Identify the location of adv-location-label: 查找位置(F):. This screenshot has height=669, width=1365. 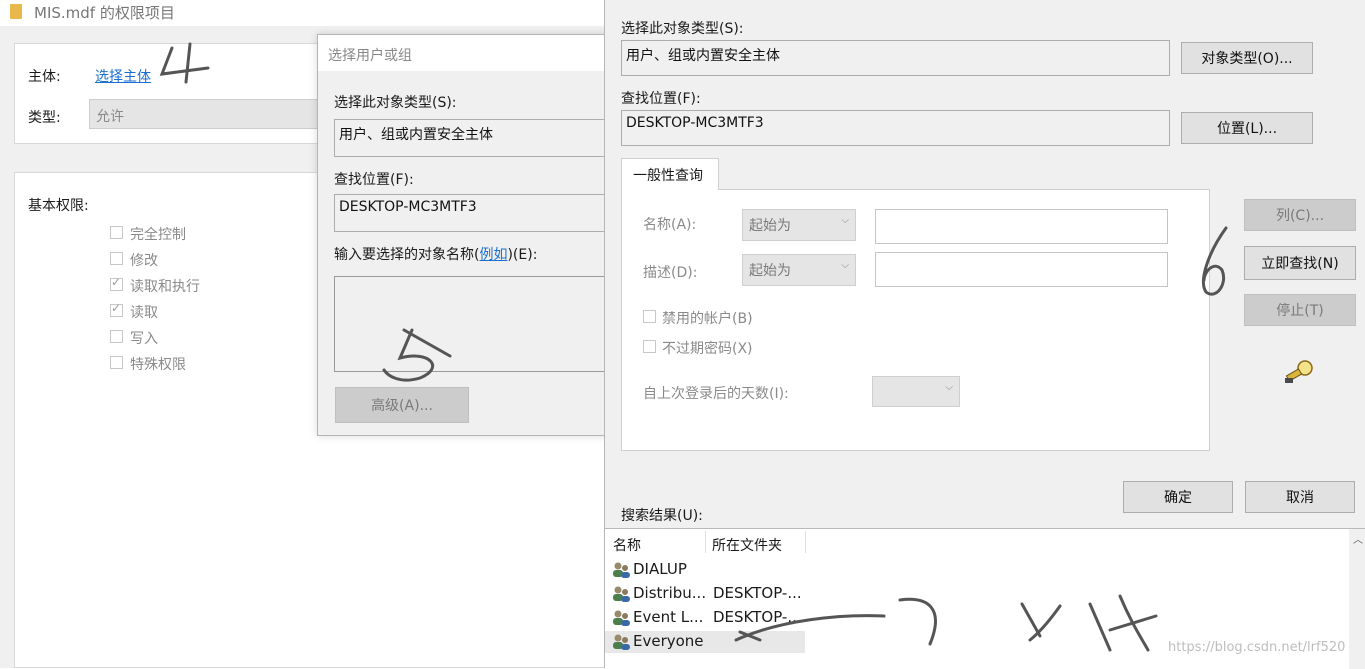
(661, 99).